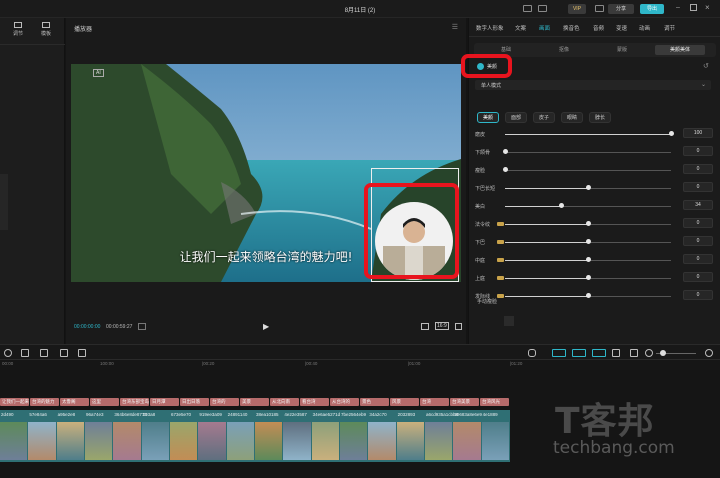 Image resolution: width=720 pixels, height=478 pixels. What do you see at coordinates (488, 117) in the screenshot?
I see `chip-beauty: 美颜` at bounding box center [488, 117].